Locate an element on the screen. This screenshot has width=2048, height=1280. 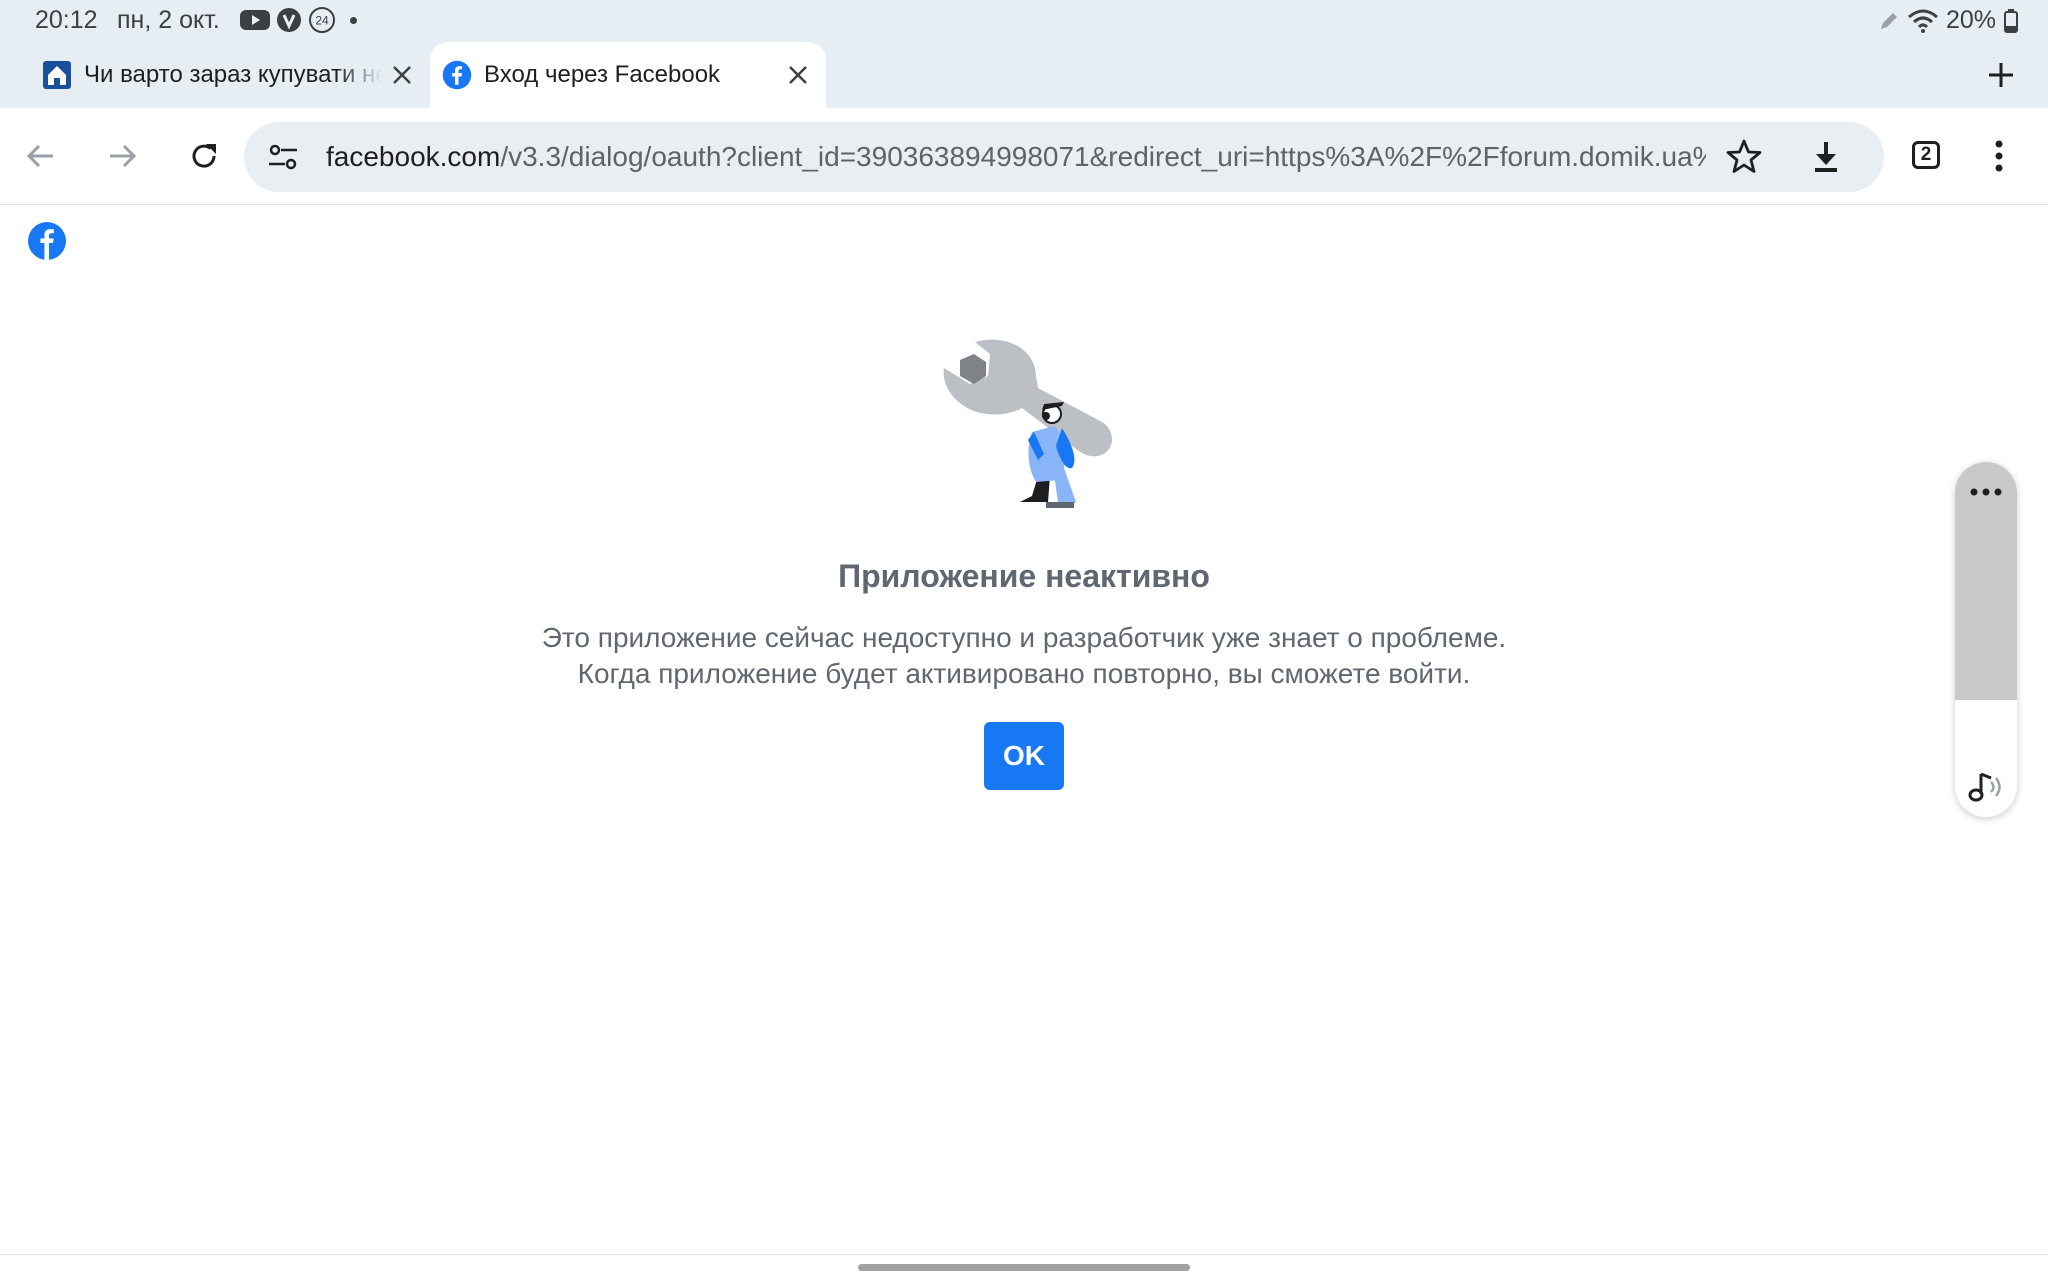
more-options-icon is located at coordinates (1999, 156).